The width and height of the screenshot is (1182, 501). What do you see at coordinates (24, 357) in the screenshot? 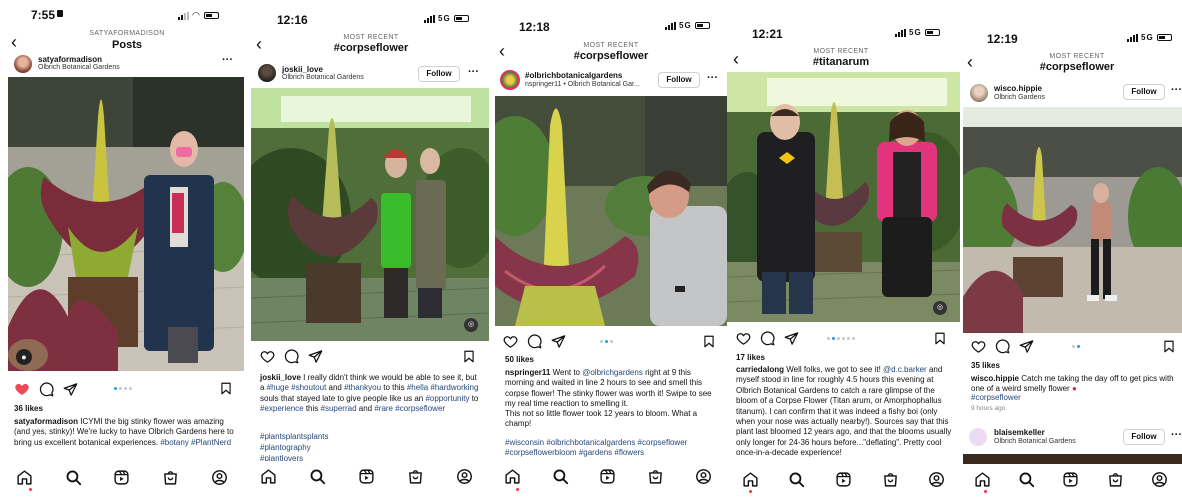
I see `tagged-people-icon: ●` at bounding box center [24, 357].